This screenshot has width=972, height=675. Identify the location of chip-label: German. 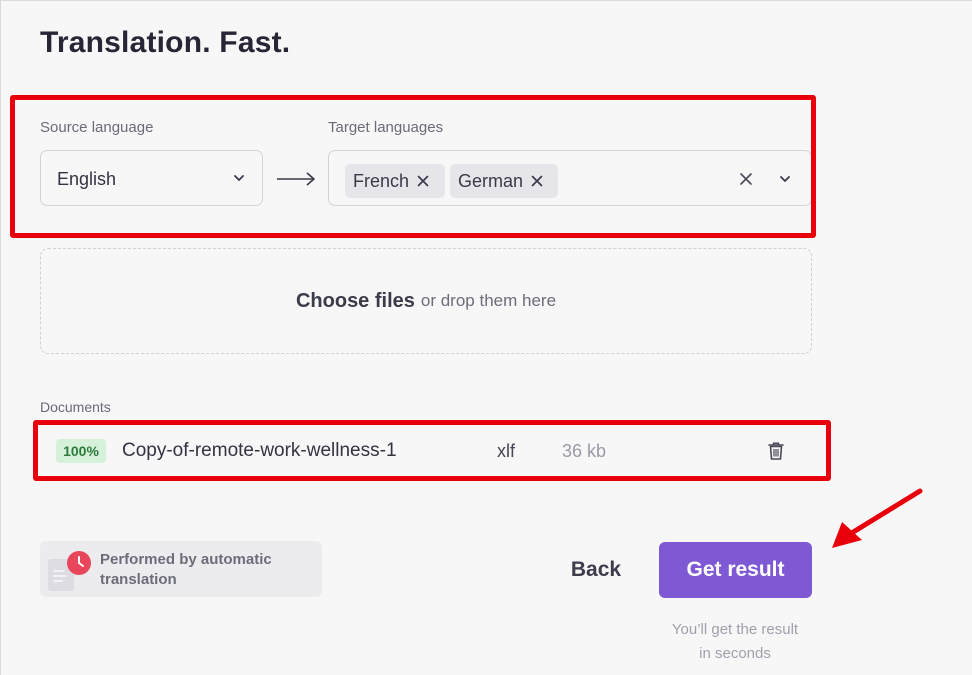
(491, 180).